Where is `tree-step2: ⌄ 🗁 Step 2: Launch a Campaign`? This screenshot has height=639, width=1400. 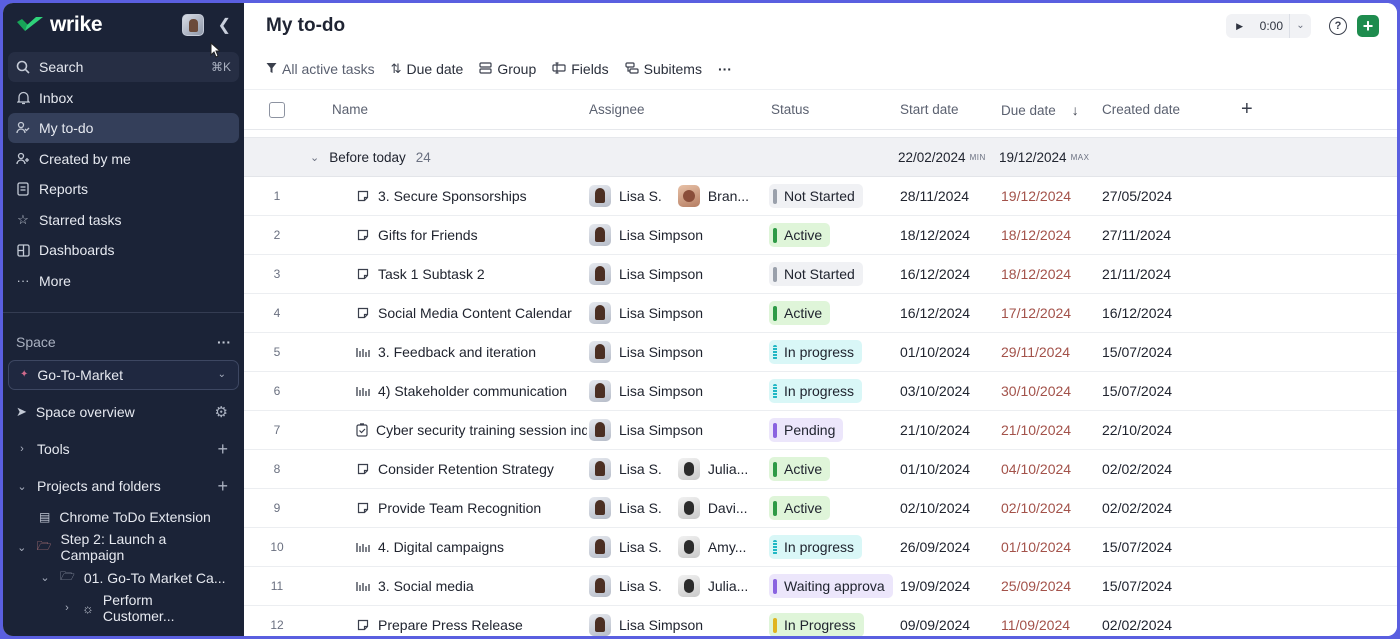
tree-step2: ⌄ 🗁 Step 2: Launch a Campaign is located at coordinates (123, 547).